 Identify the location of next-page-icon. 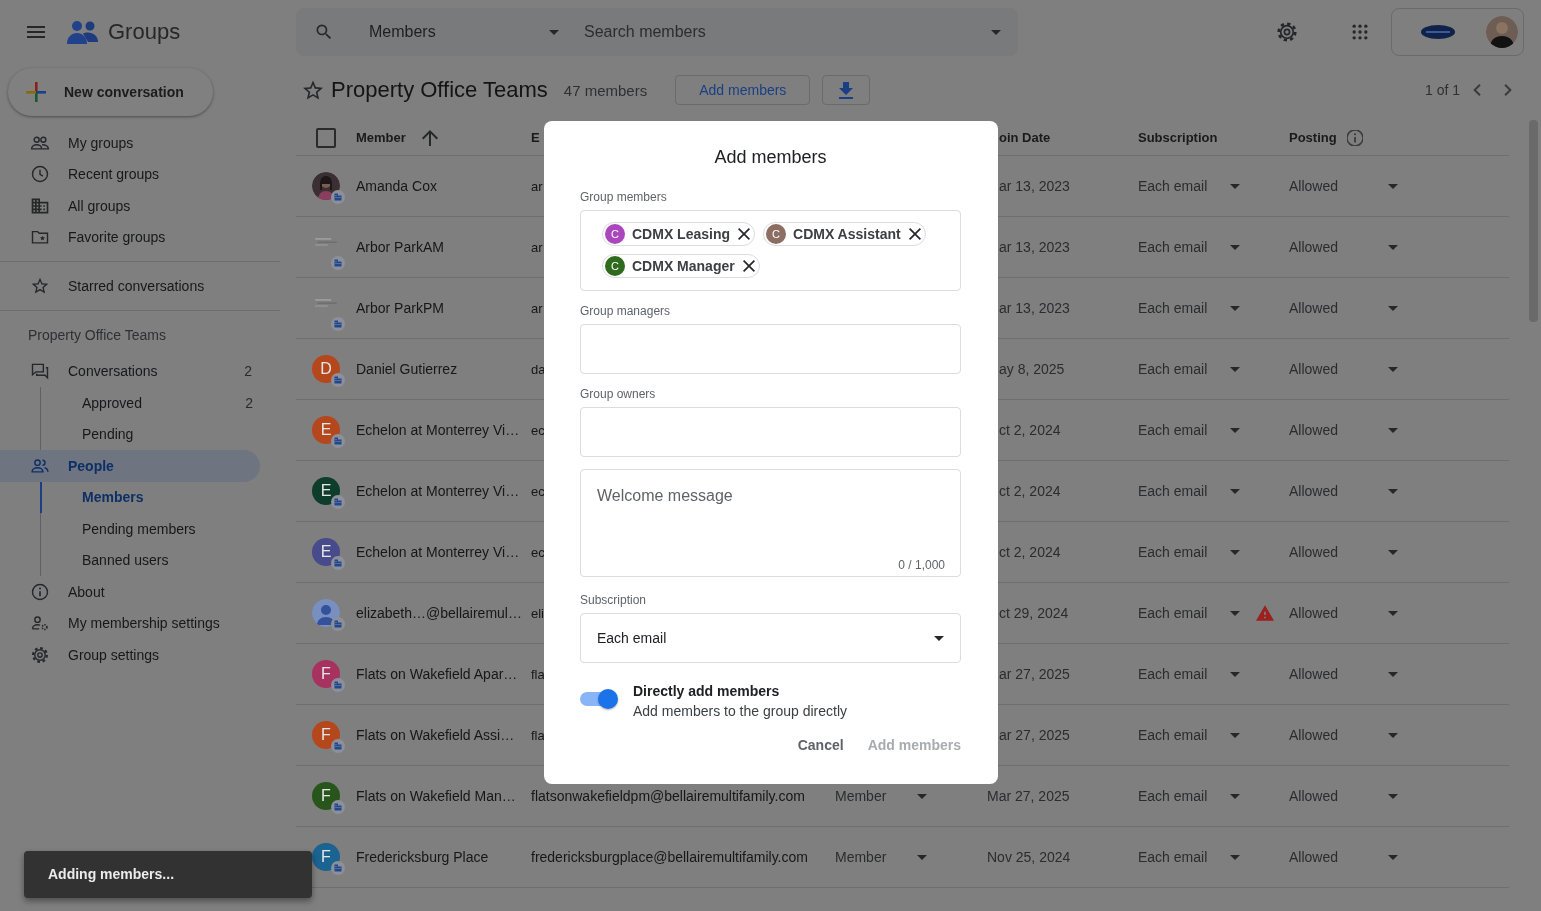
(1508, 90).